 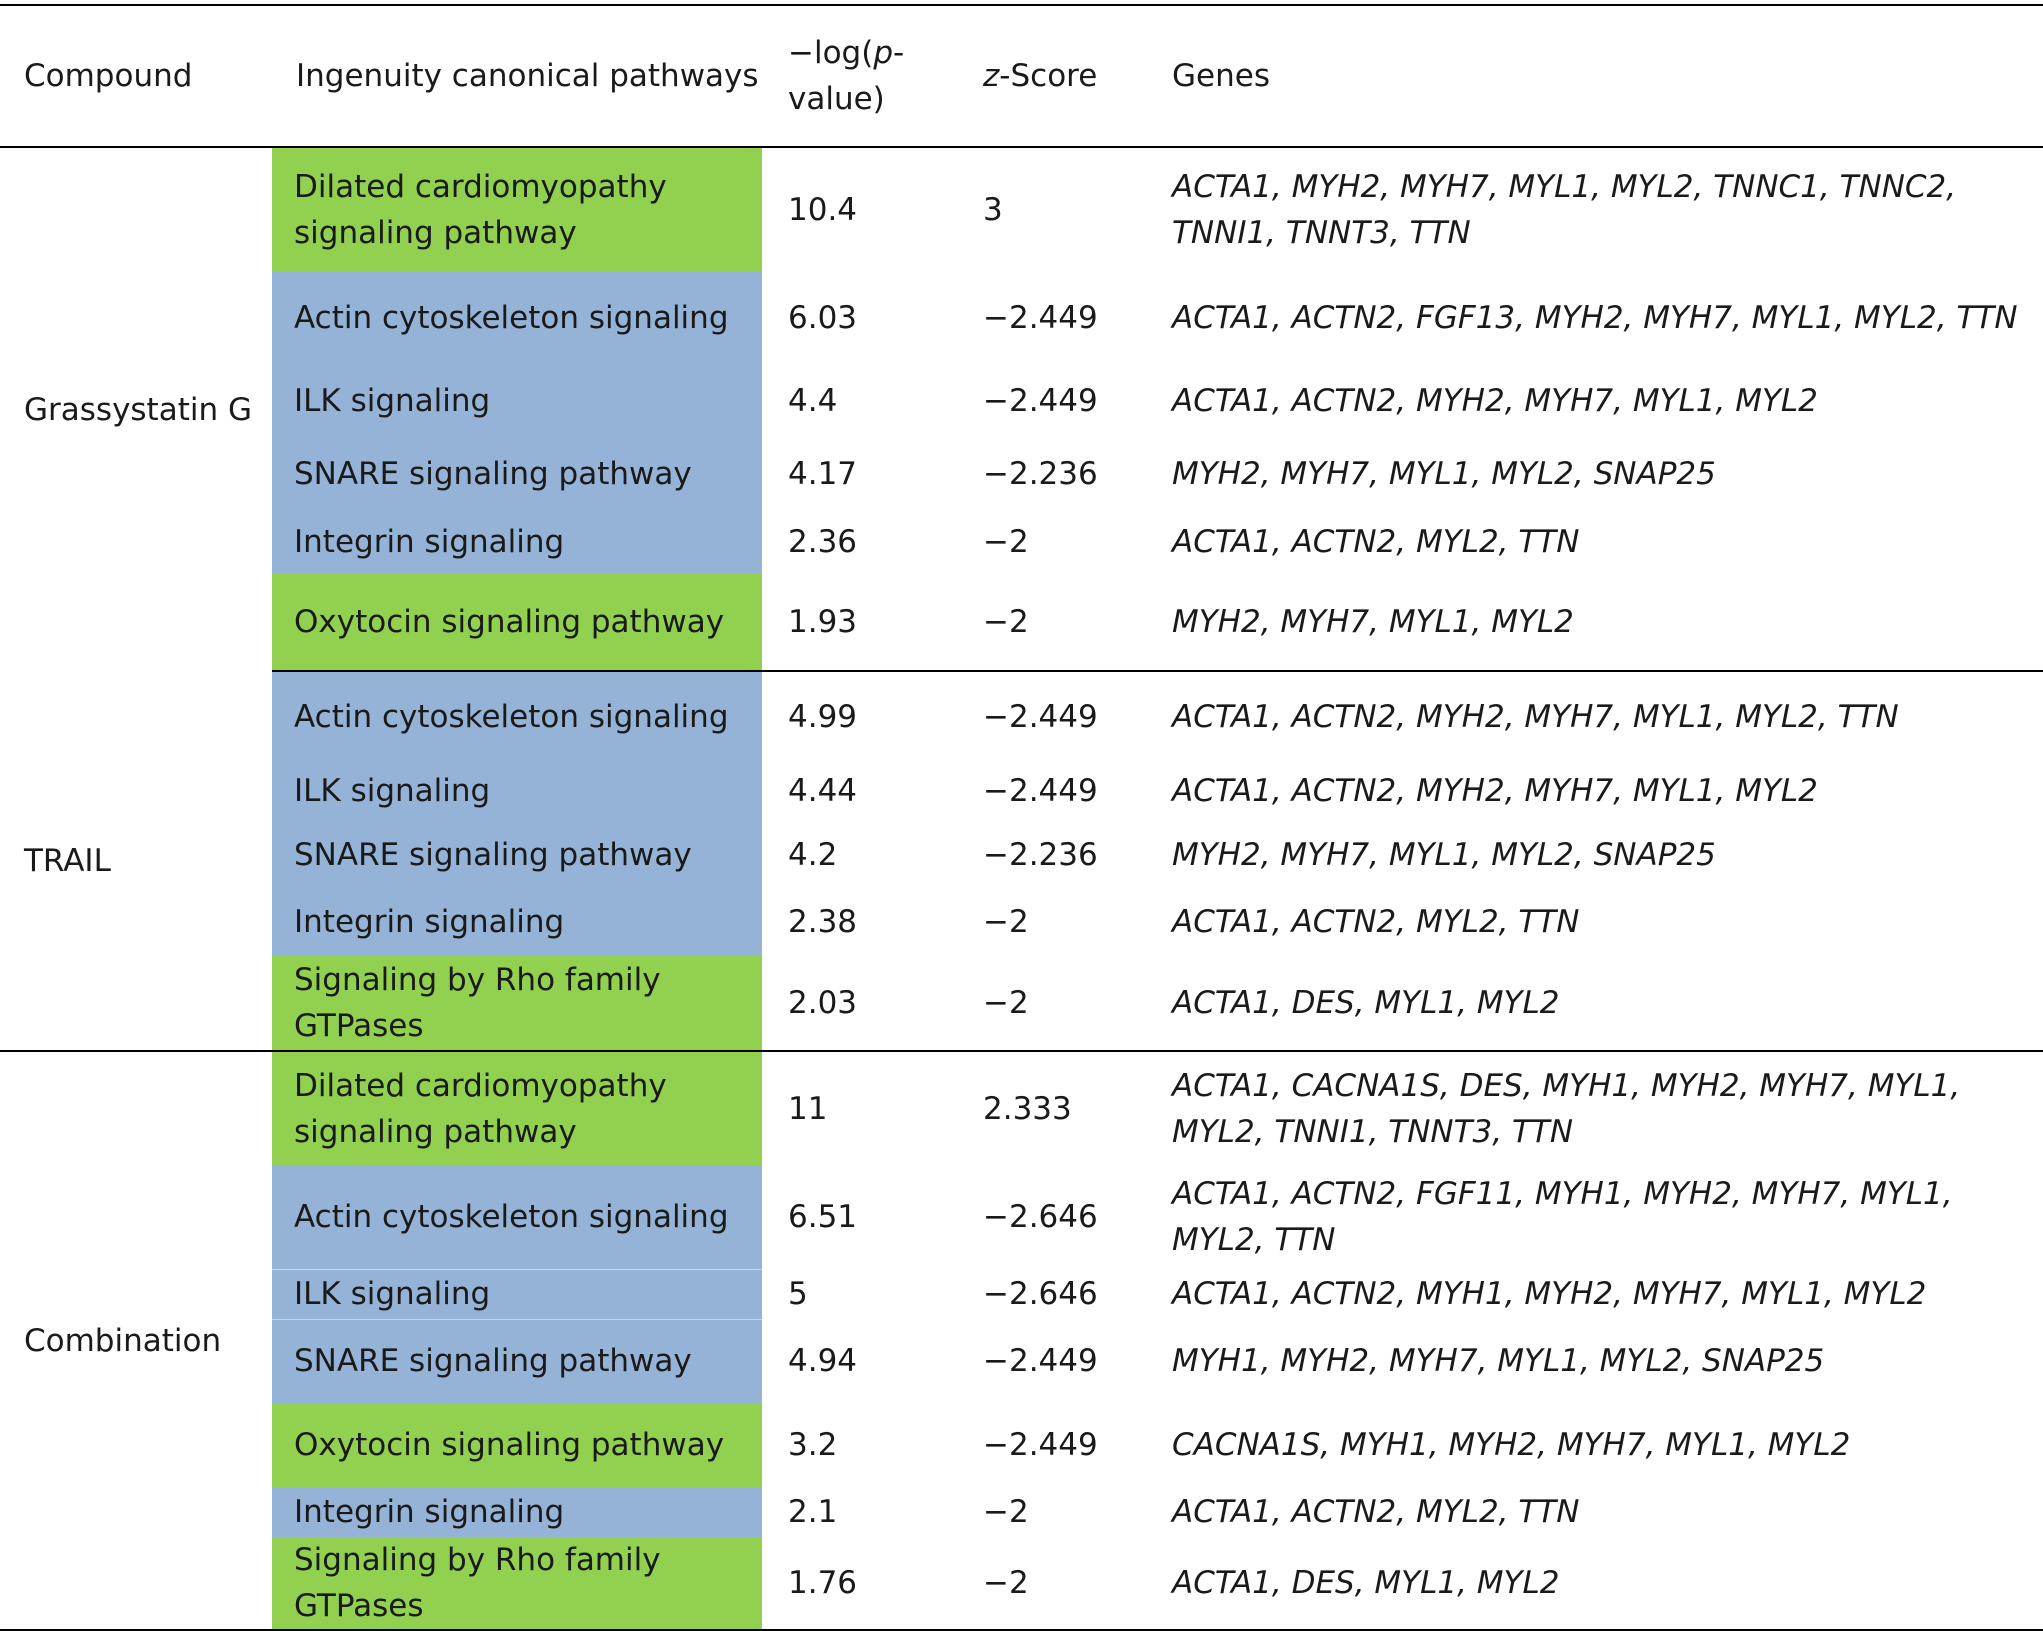 What do you see at coordinates (1511, 1445) in the screenshot?
I see `genes-cell: CACNA1S, MYH1, MYH2, MYH7, MYL1, MYL2` at bounding box center [1511, 1445].